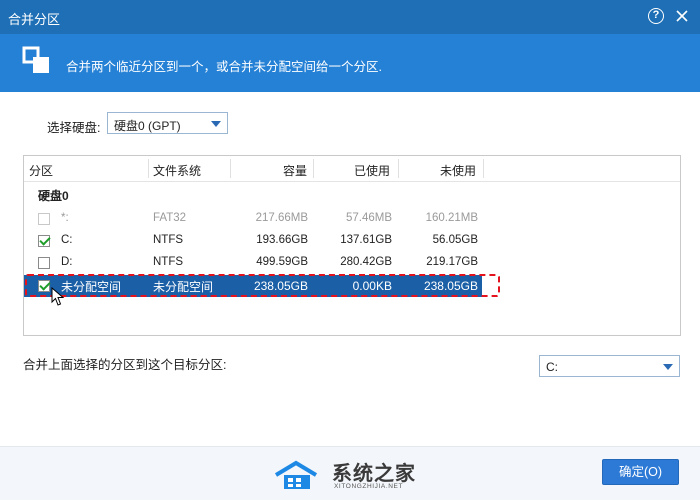  Describe the element at coordinates (125, 365) in the screenshot. I see `target-partition-label: 合并上面选择的分区到这个目标分区:` at that location.